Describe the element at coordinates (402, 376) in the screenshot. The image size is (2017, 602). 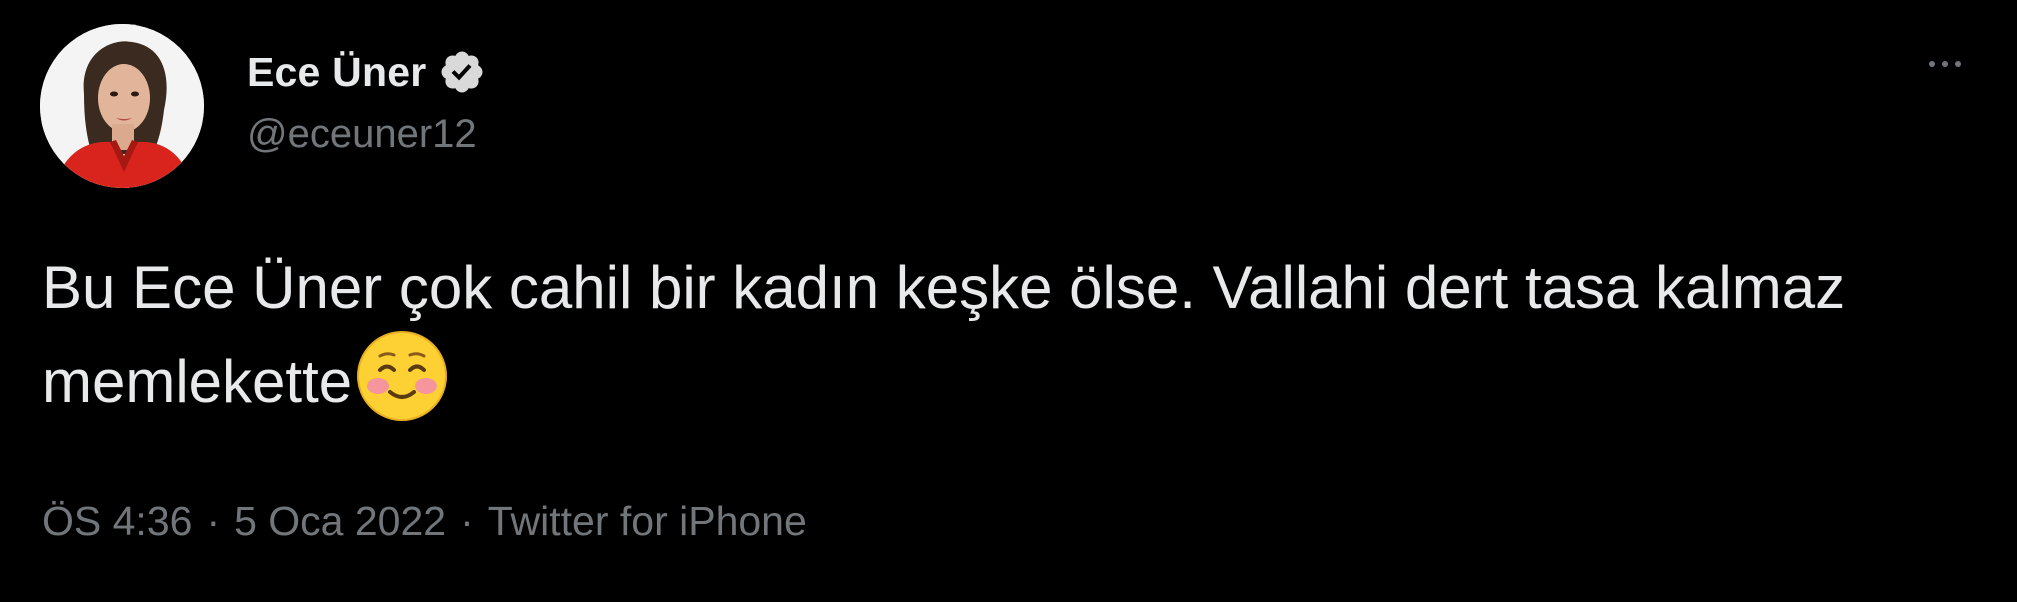
I see `smiling-face-with-blush-emoji-icon` at that location.